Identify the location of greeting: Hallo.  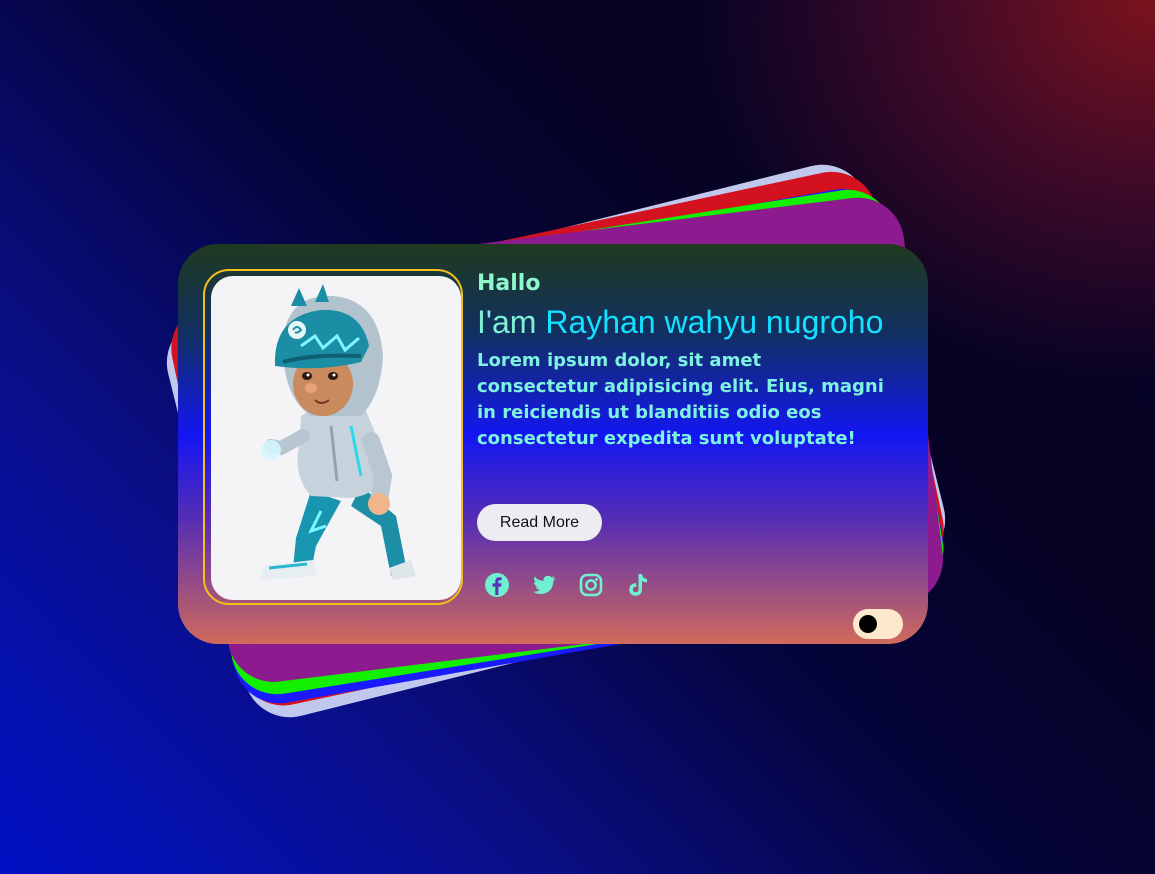
(509, 283).